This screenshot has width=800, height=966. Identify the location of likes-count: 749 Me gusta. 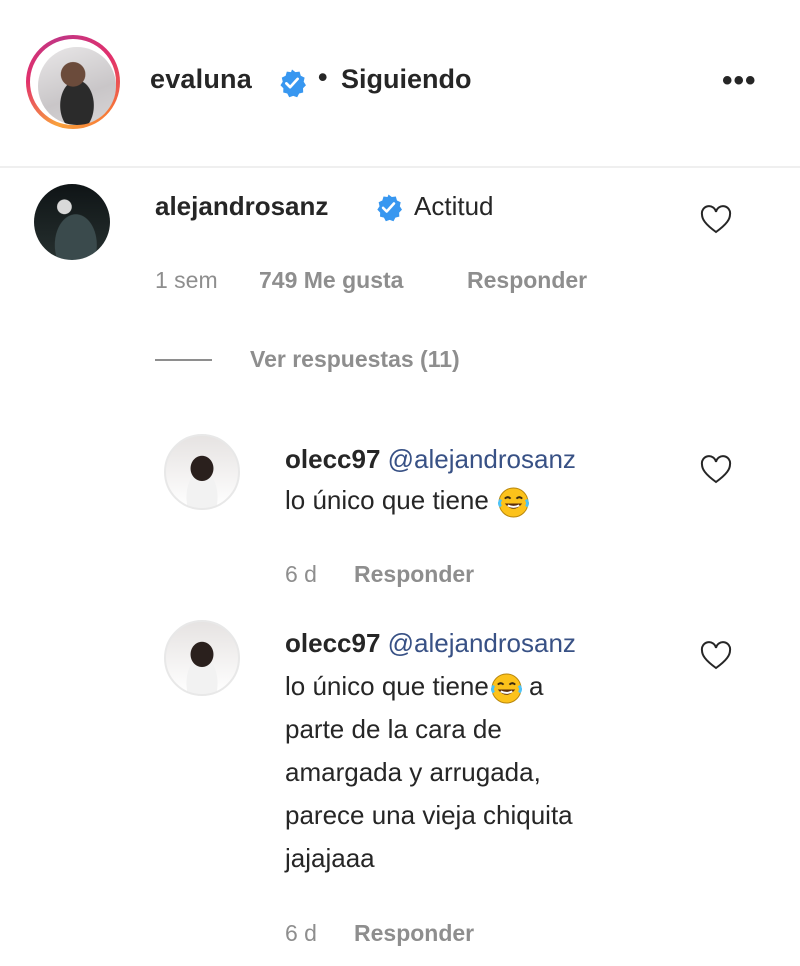
(331, 280).